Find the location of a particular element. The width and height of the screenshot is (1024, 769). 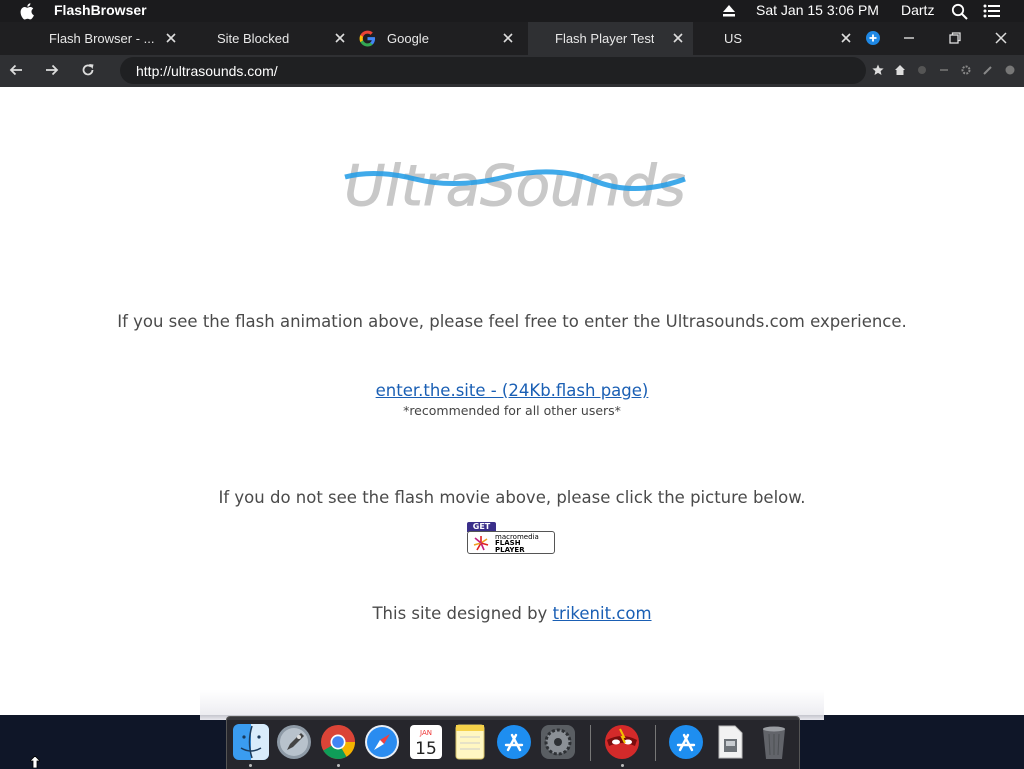

app-name-menu: FlashBrowser is located at coordinates (100, 10).